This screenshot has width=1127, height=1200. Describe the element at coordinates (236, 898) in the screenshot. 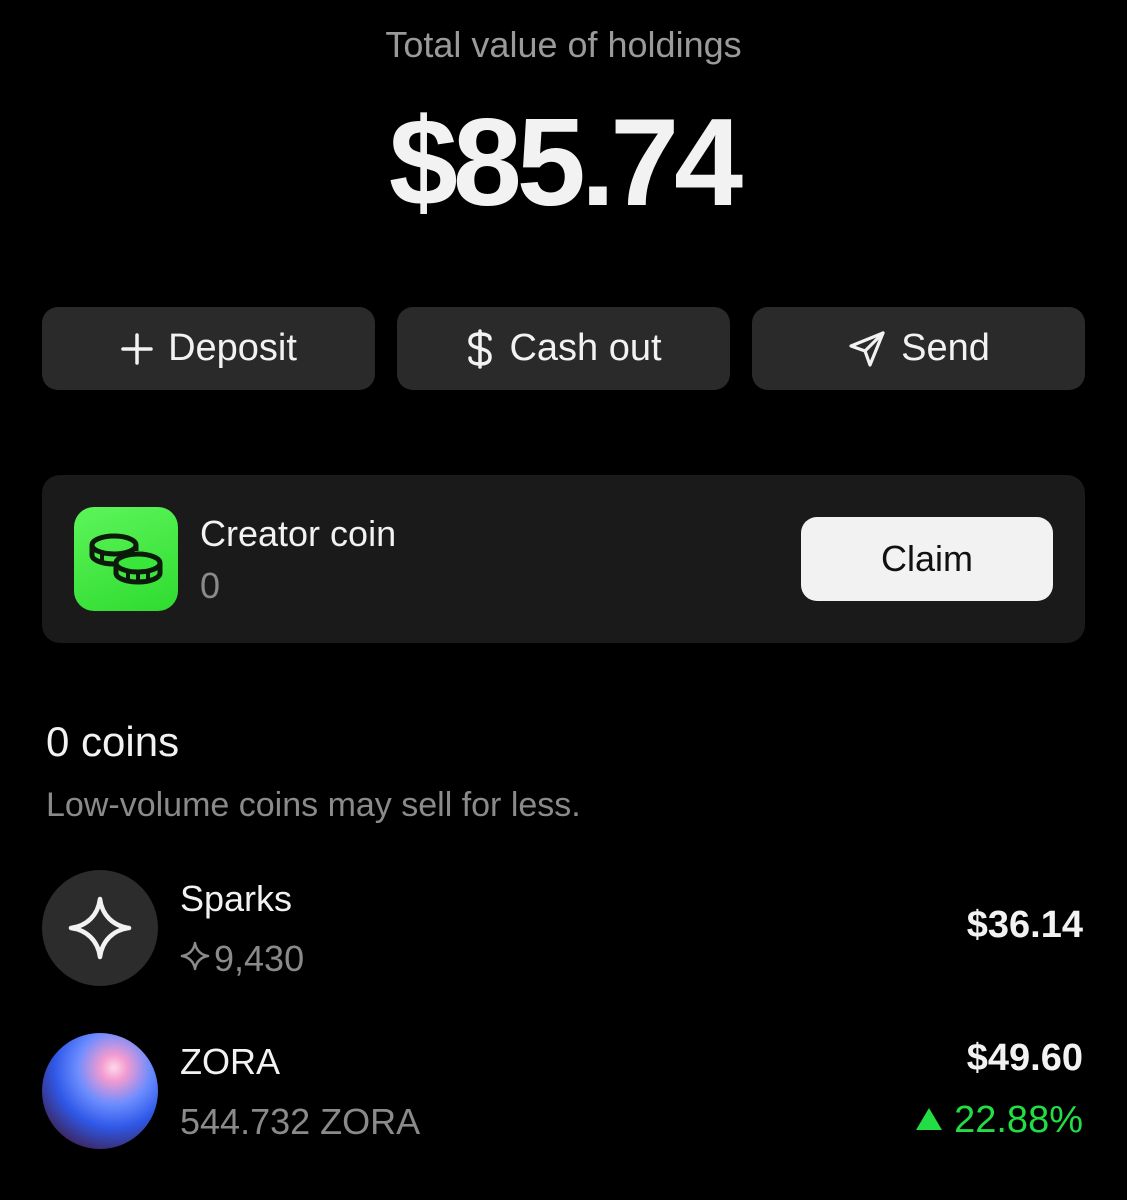

I see `coin-name: Sparks` at that location.